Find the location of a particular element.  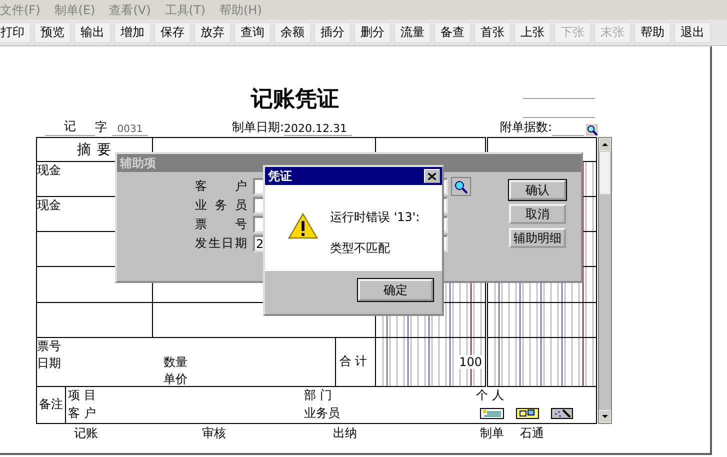

close-icon is located at coordinates (432, 176).